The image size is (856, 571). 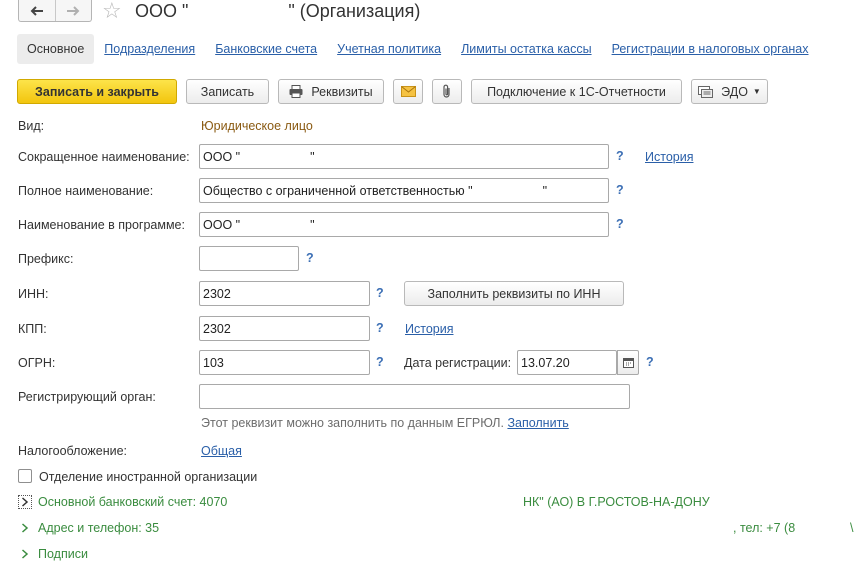 What do you see at coordinates (87, 397) in the screenshot?
I see `reg-authority-label: Регистрирующий орган:` at bounding box center [87, 397].